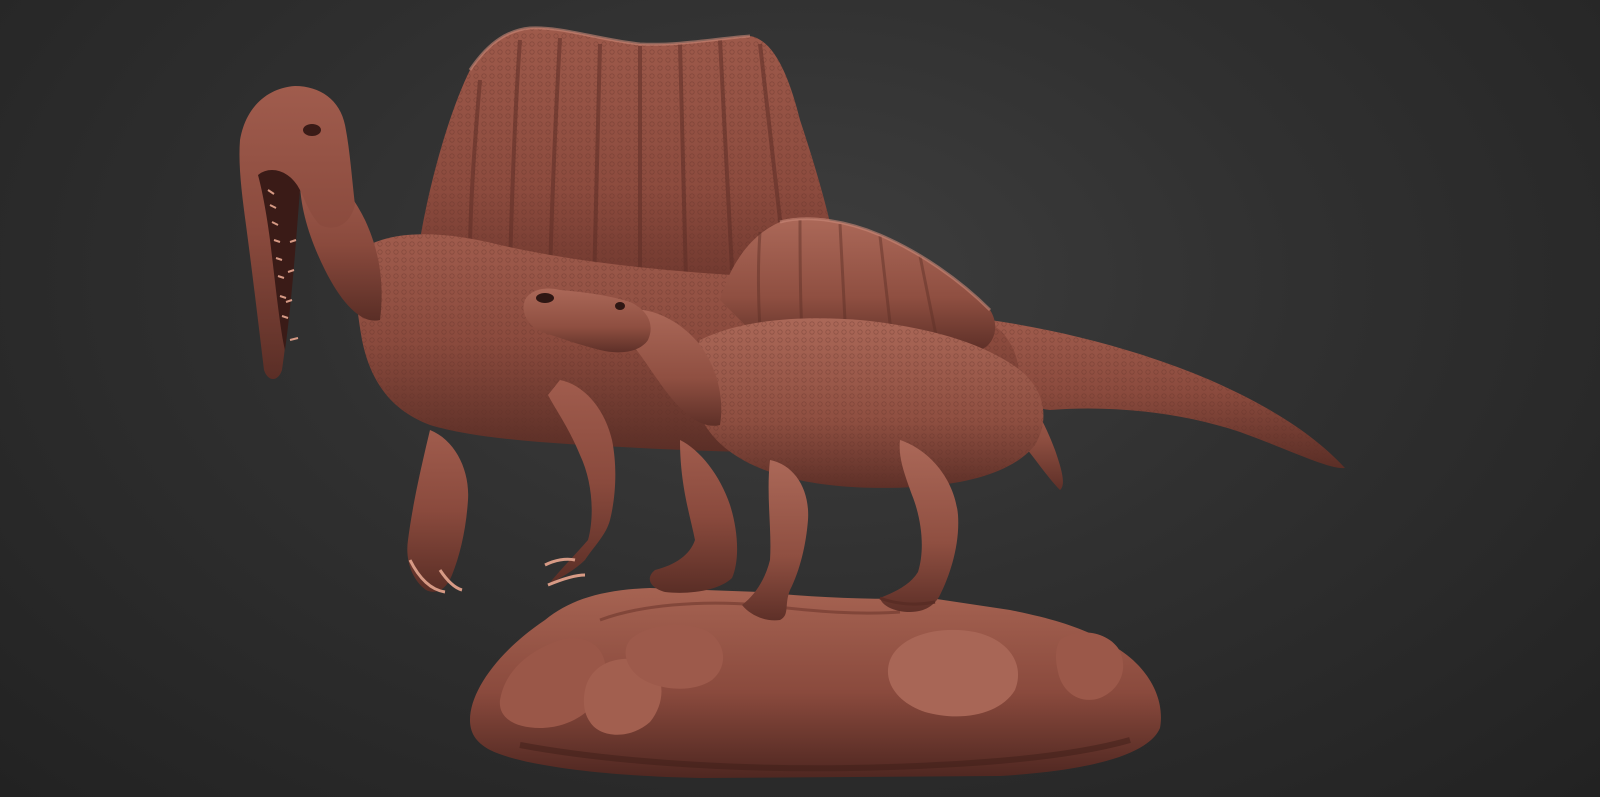 This screenshot has width=1600, height=797. What do you see at coordinates (815, 683) in the screenshot?
I see `rock-base` at bounding box center [815, 683].